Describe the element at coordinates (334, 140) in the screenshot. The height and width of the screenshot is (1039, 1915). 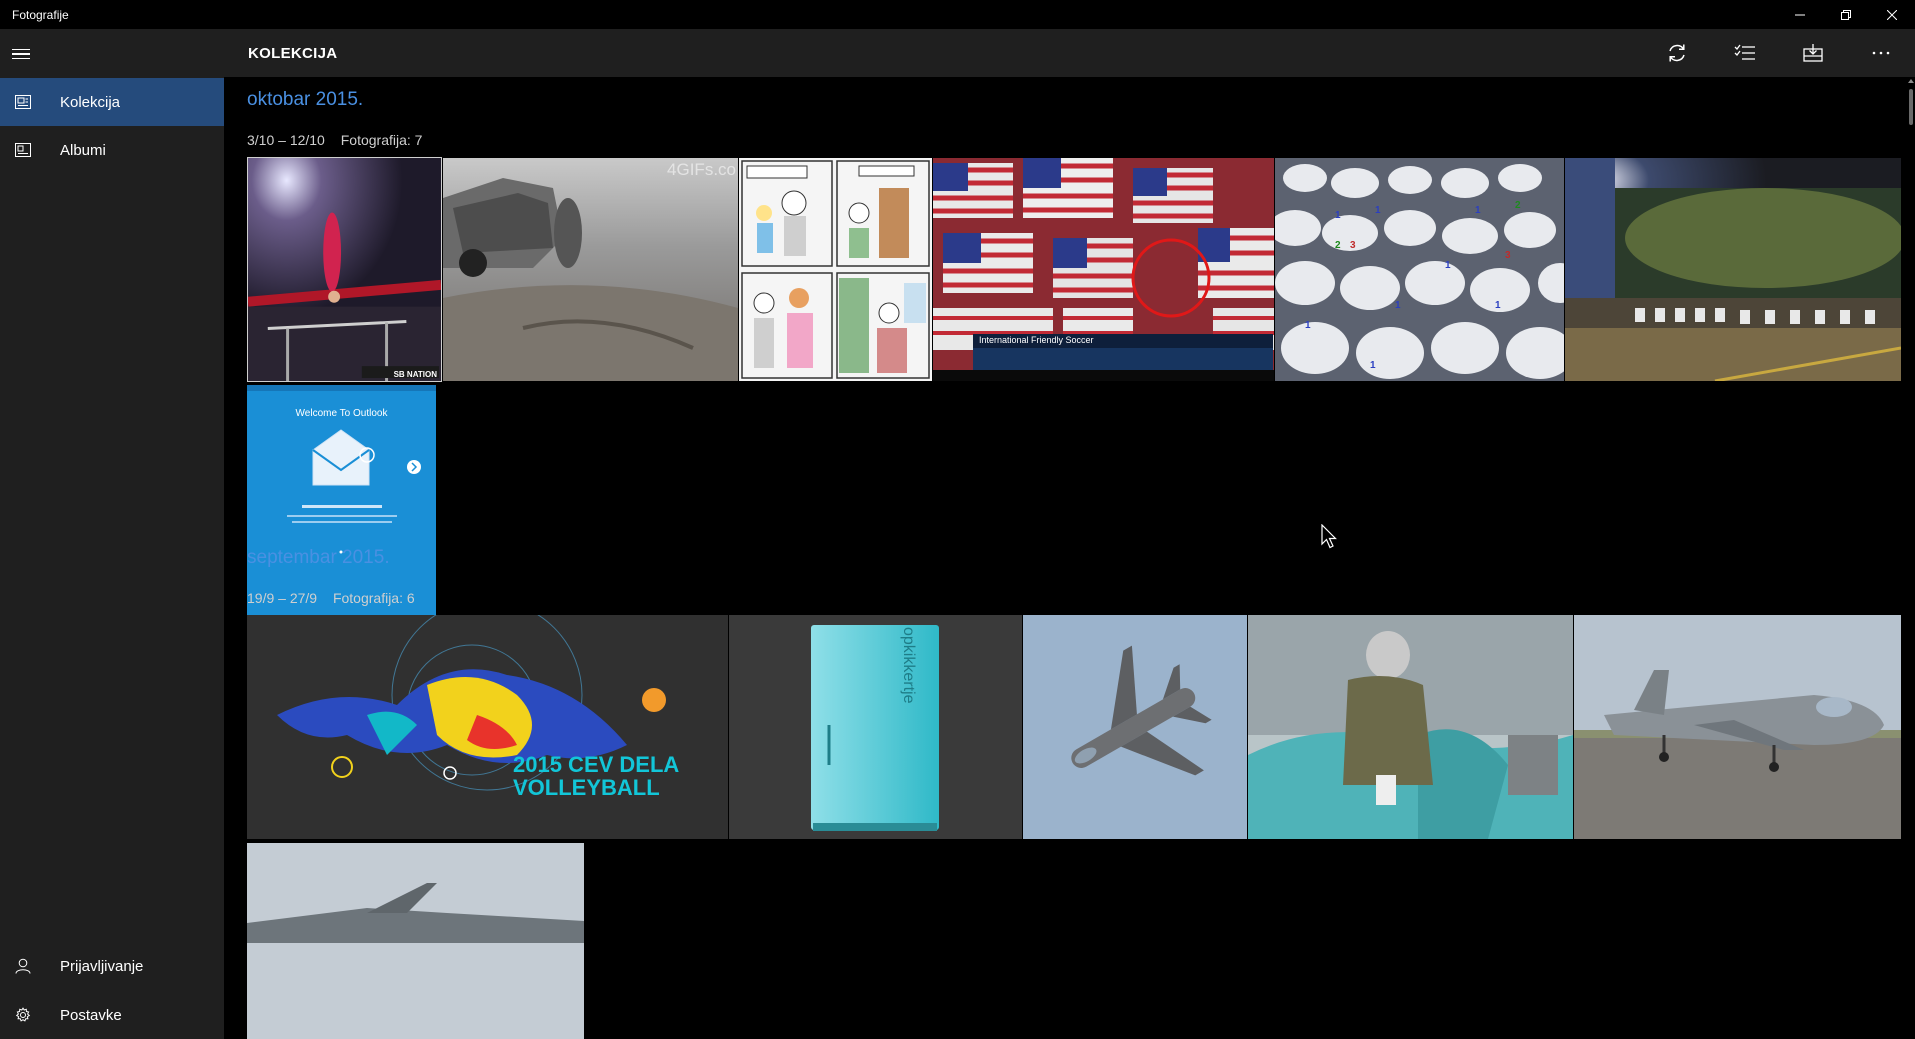
I see `month-subtitle: 3/10 – 12/10 Fotografija: 7` at that location.